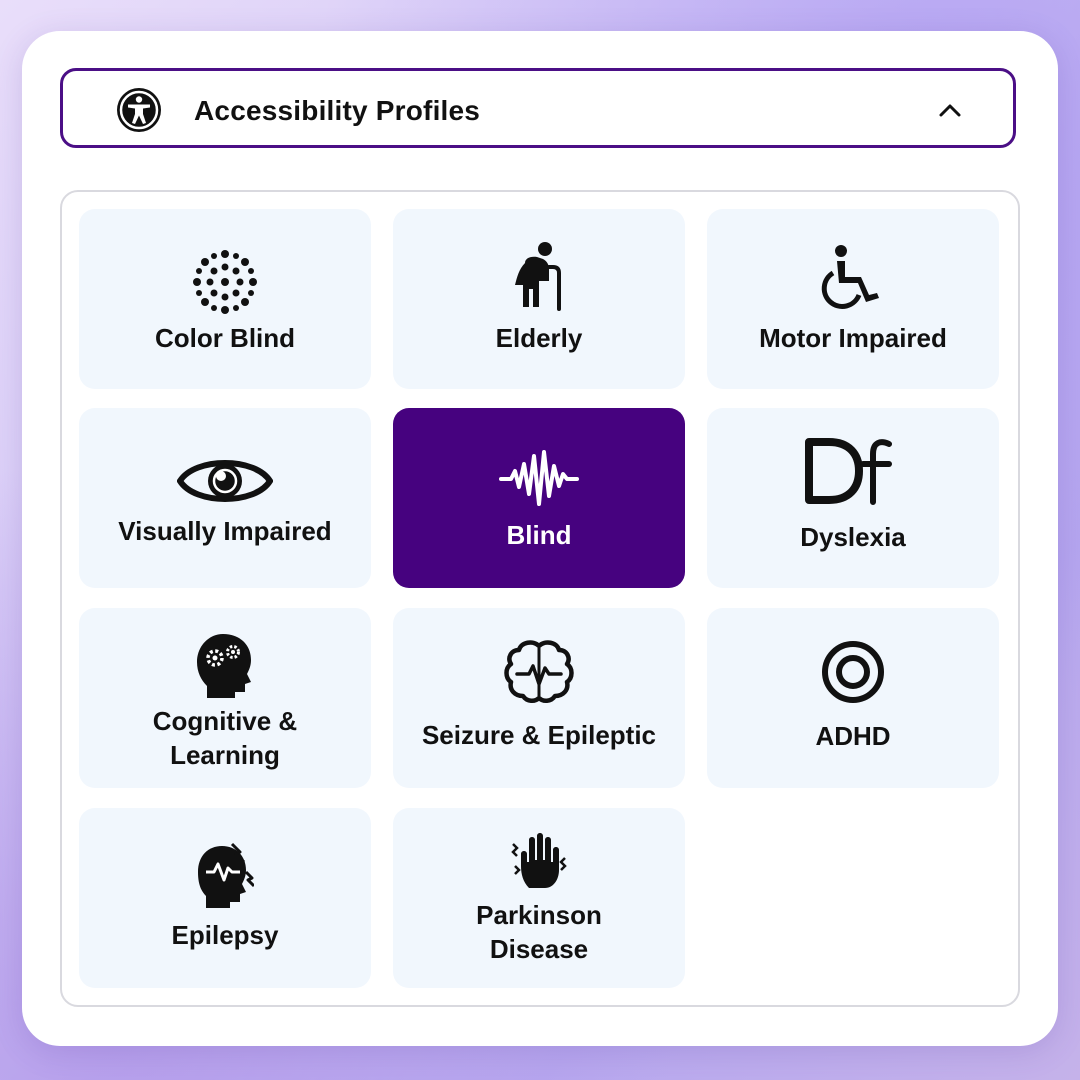 The width and height of the screenshot is (1080, 1080). I want to click on profile-motor-impaired: Motor Impaired, so click(853, 299).